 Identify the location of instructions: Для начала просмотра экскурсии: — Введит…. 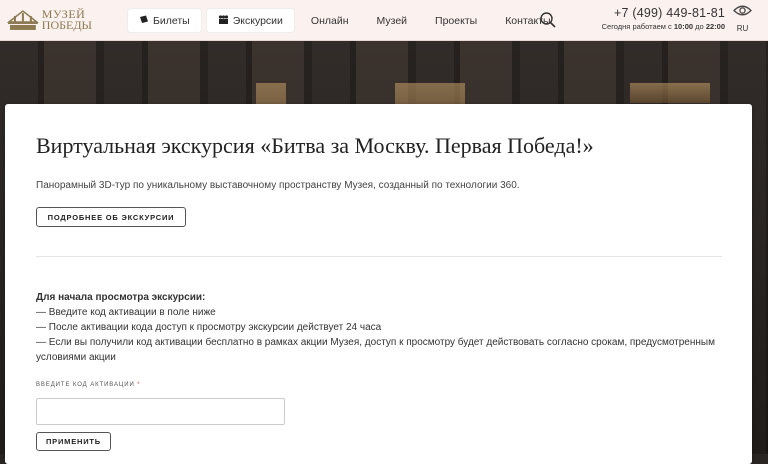
(381, 327).